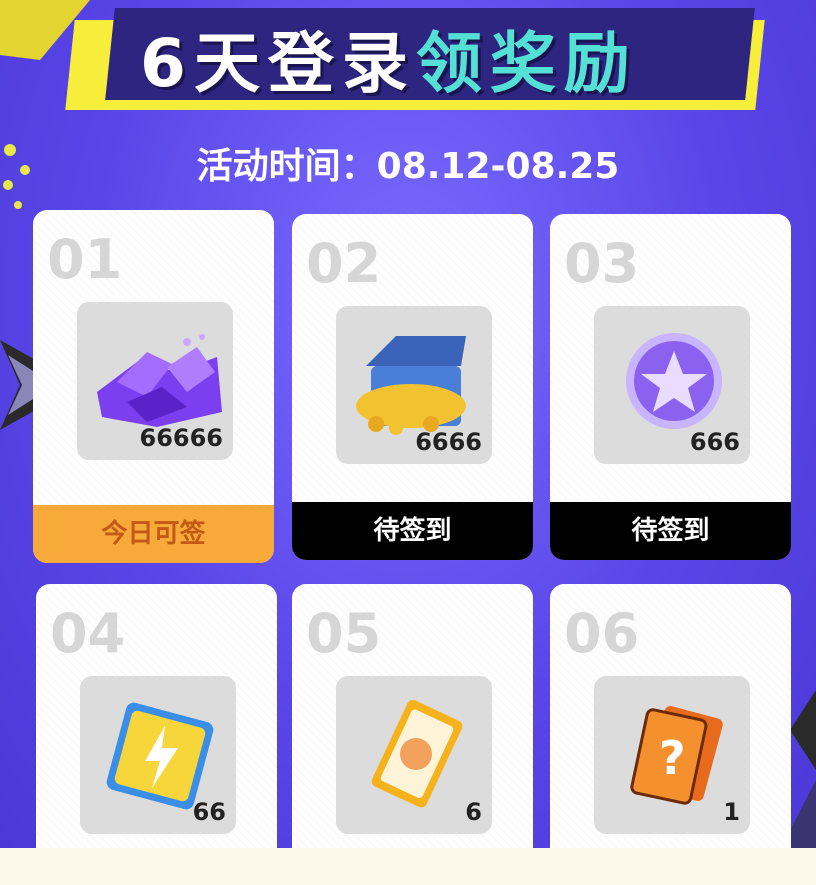 This screenshot has height=885, width=816. Describe the element at coordinates (158, 755) in the screenshot. I see `reward-icon-box: 66` at that location.